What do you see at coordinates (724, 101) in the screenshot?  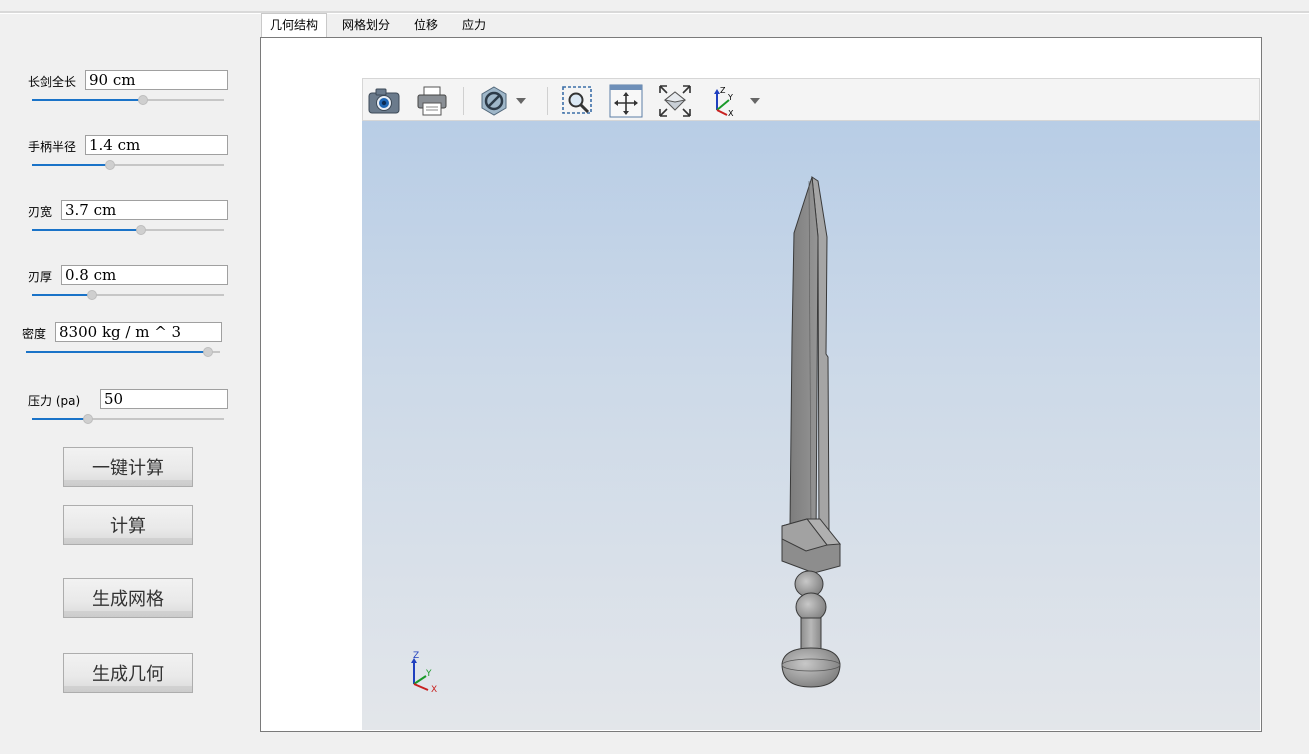 I see `axes-view-icon: Z Y X` at bounding box center [724, 101].